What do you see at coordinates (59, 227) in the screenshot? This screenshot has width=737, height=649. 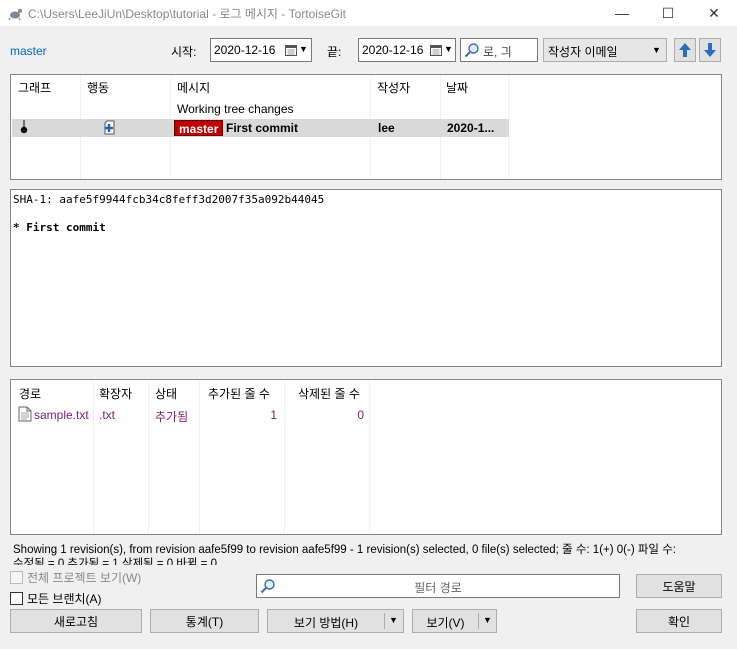 I see `message-line: * First commit` at bounding box center [59, 227].